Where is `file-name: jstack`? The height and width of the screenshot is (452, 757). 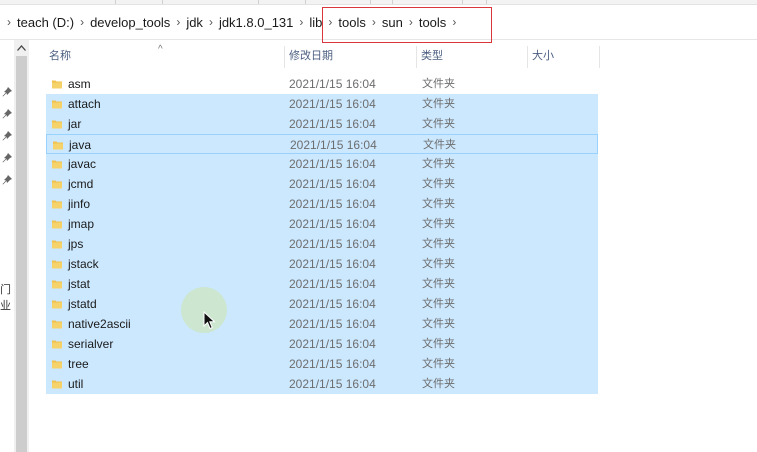 file-name: jstack is located at coordinates (83, 264).